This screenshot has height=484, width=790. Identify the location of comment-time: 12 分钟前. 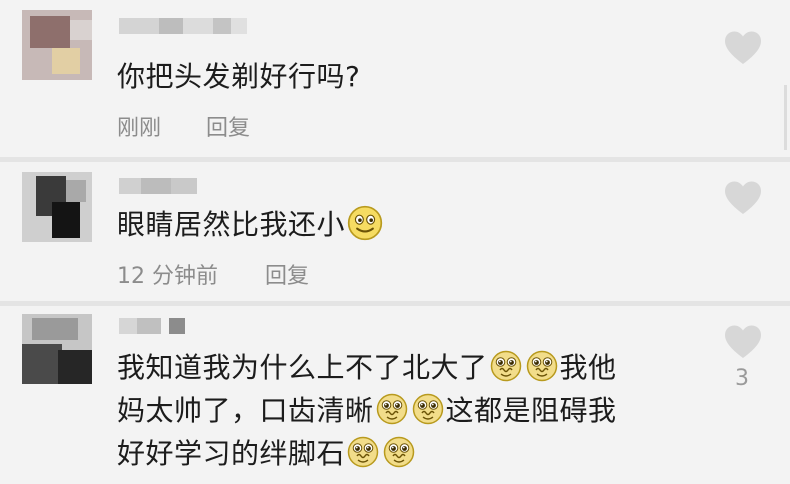
(167, 276).